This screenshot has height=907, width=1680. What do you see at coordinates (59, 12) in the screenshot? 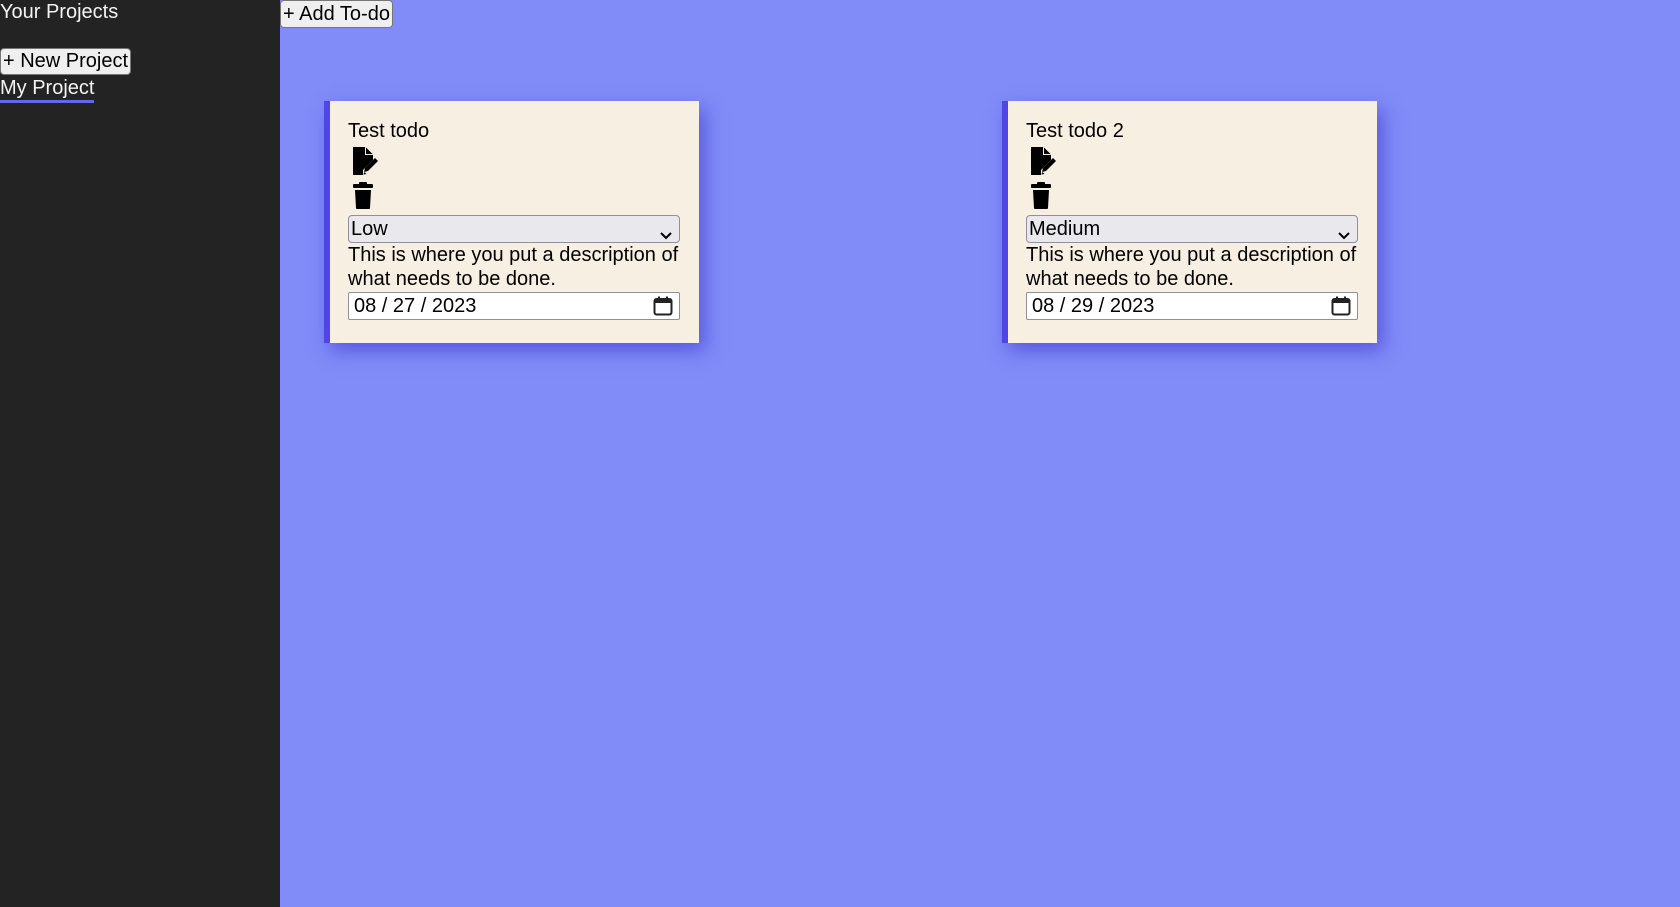
I see `sidebar-title: Your Projects` at bounding box center [59, 12].